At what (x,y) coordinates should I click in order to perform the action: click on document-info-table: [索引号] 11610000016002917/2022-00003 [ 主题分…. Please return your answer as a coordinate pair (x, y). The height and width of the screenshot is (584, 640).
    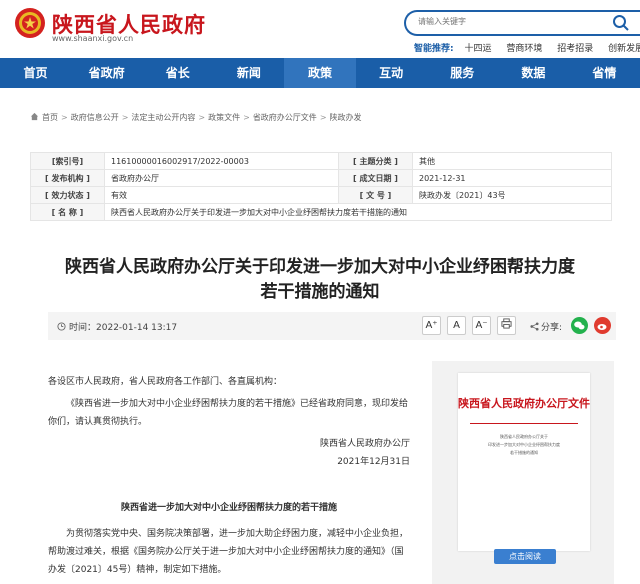
    Looking at the image, I should click on (321, 186).